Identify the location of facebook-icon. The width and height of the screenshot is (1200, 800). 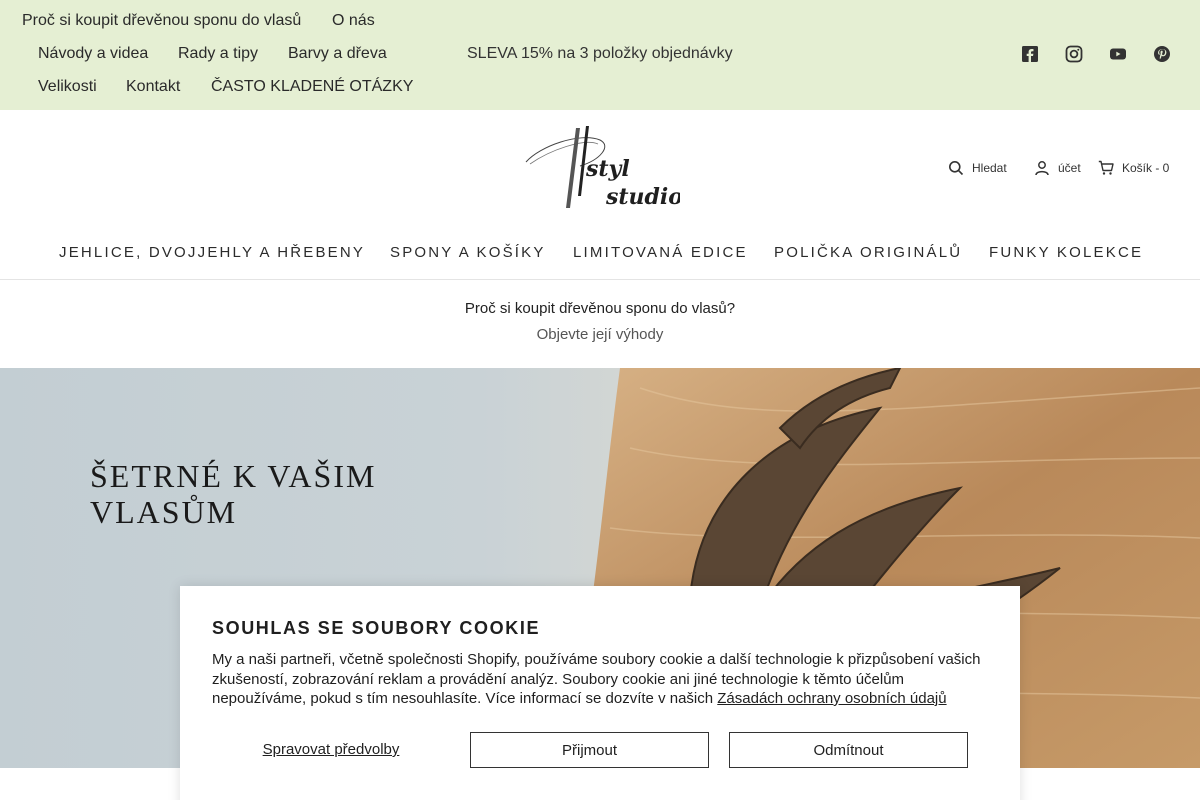
(1030, 54).